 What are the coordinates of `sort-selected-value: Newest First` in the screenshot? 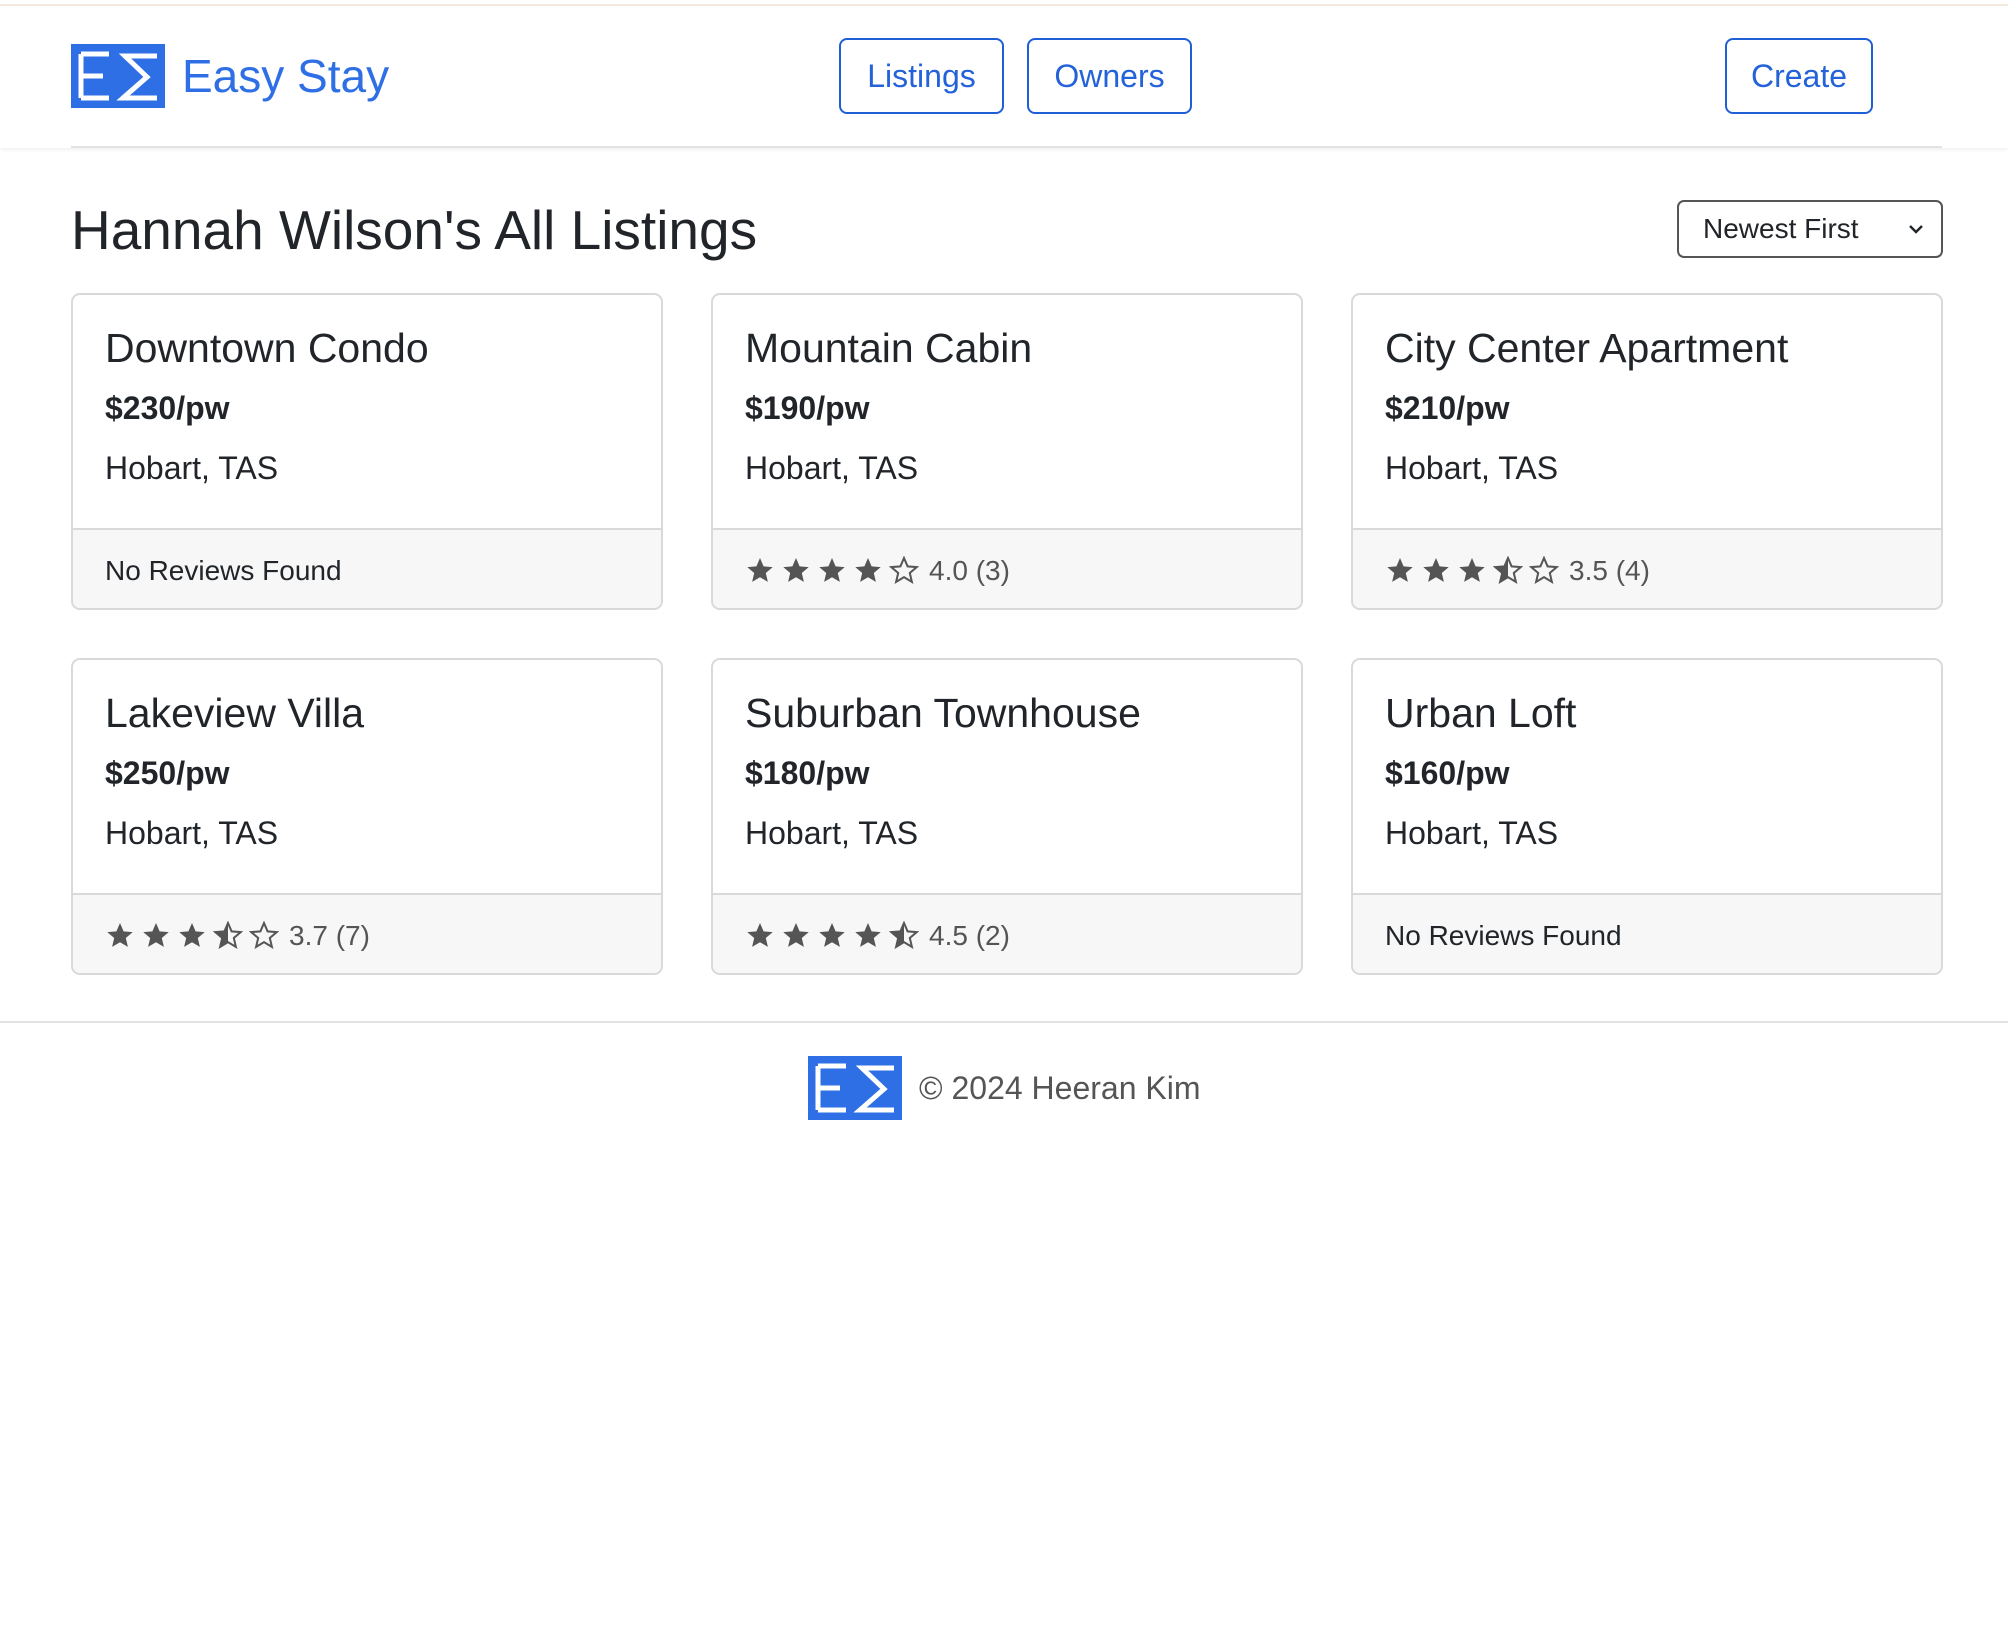 It's located at (1781, 228).